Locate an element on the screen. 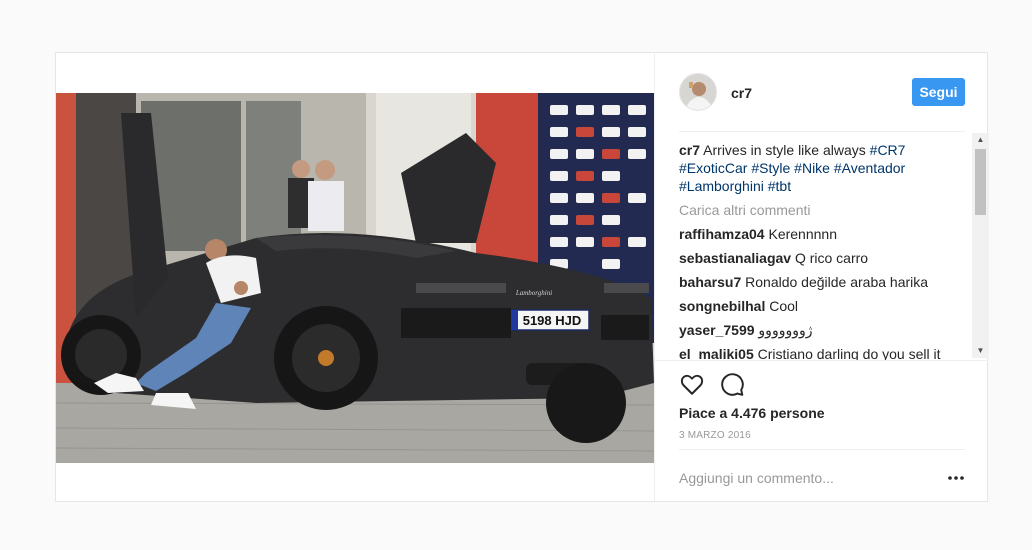  likes-count: Piace a 4.476 persone is located at coordinates (752, 413).